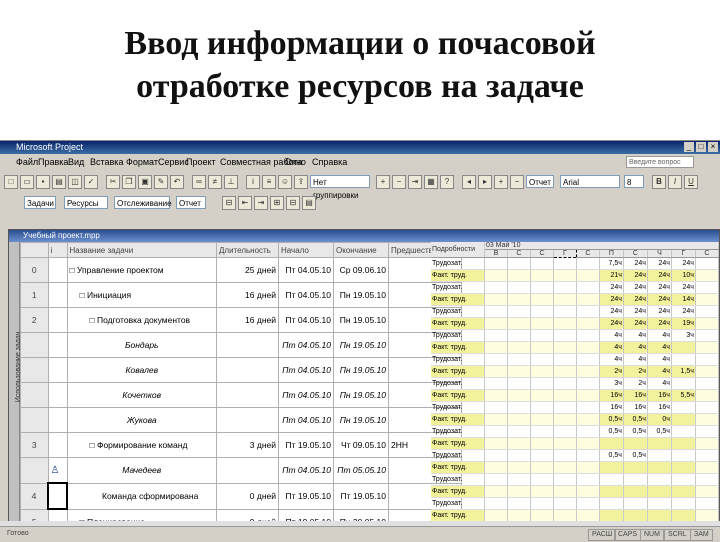 The image size is (720, 542). Describe the element at coordinates (285, 182) in the screenshot. I see `assign-resources-icon: ☺` at that location.